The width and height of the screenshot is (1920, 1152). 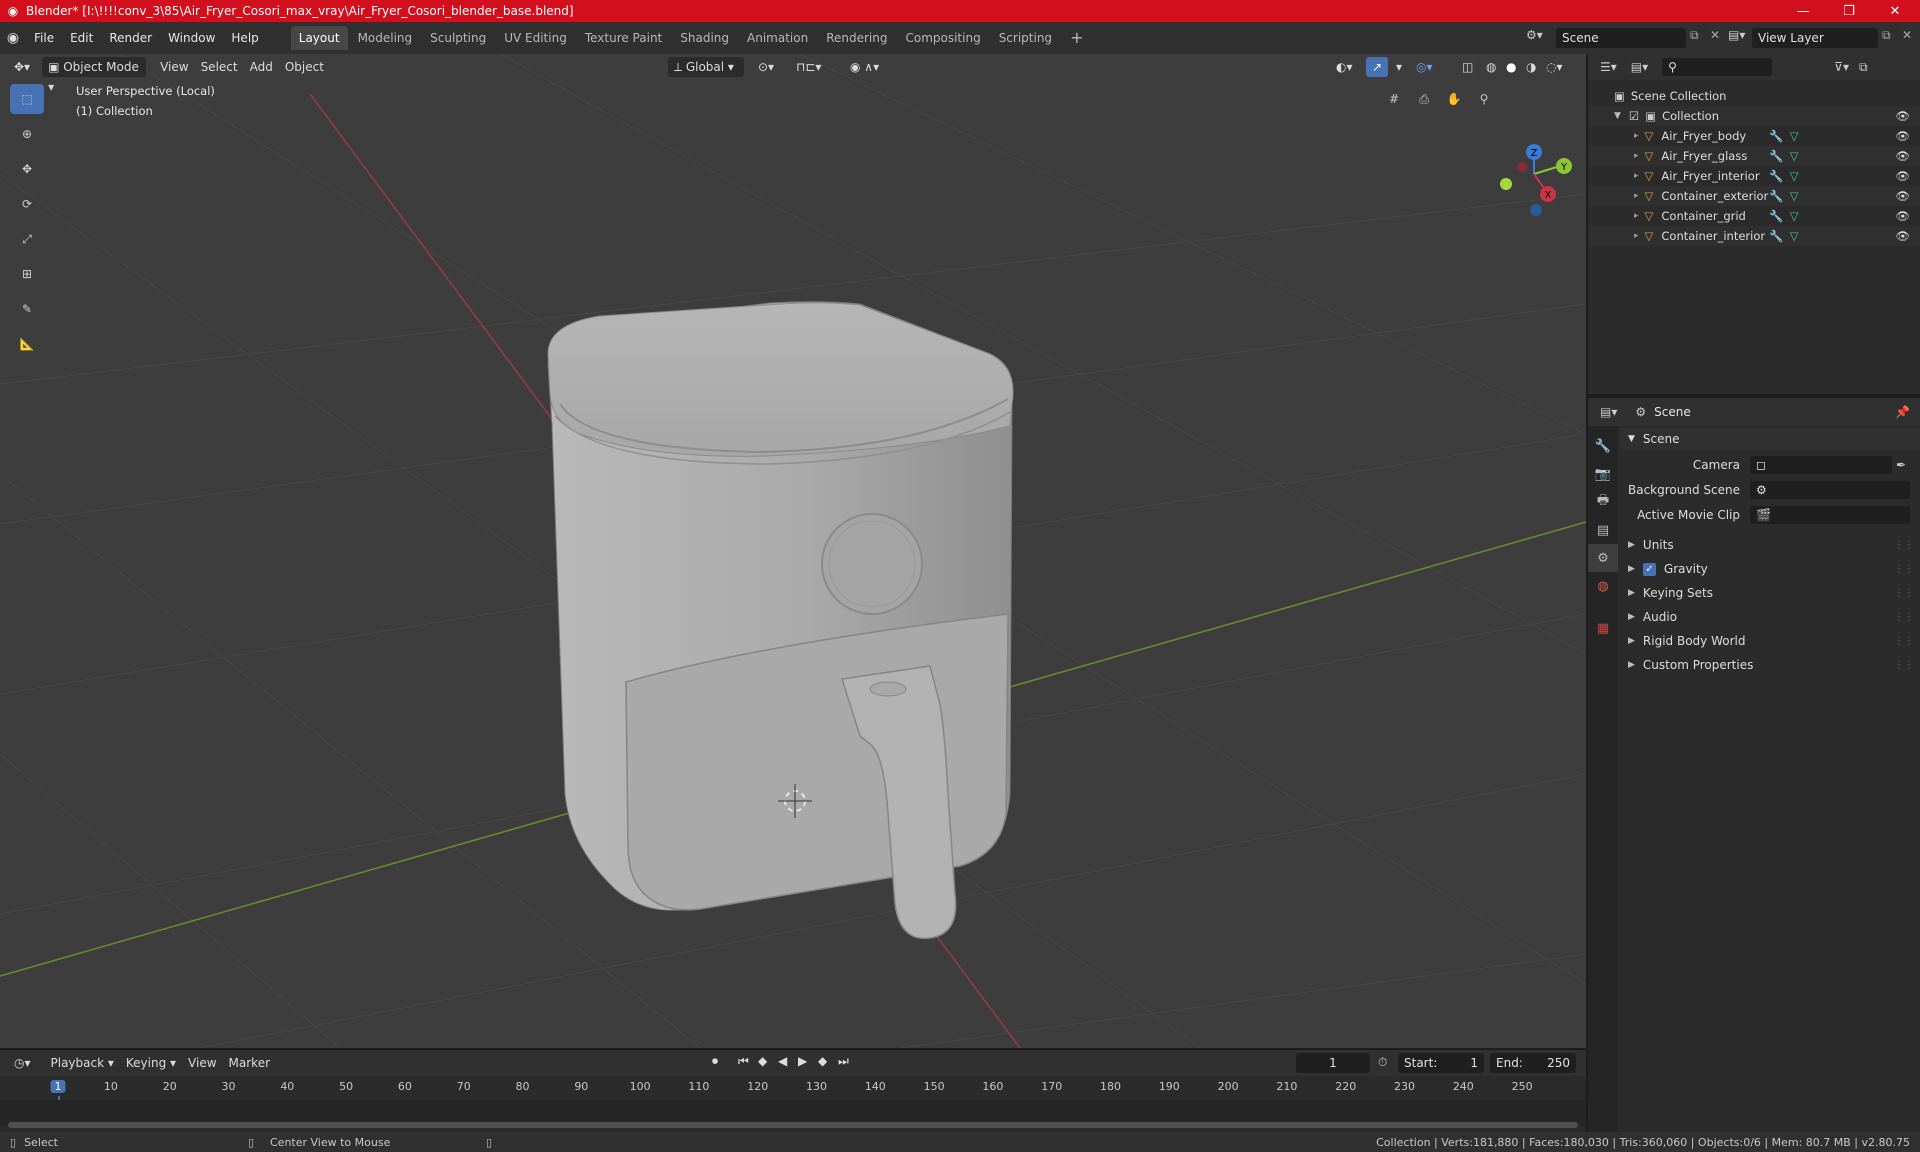 What do you see at coordinates (822, 1061) in the screenshot?
I see `jump-keyframe-forward-button: ◆` at bounding box center [822, 1061].